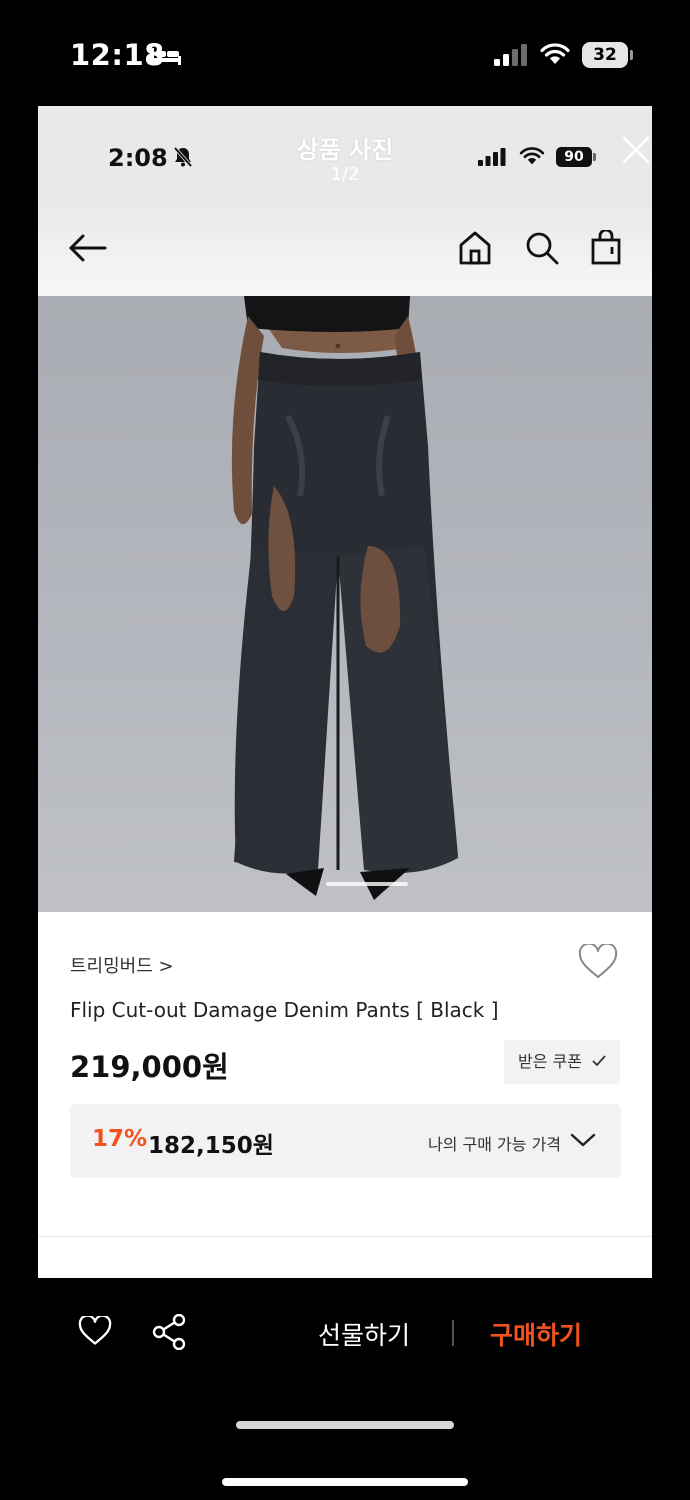 This screenshot has width=690, height=1500. What do you see at coordinates (599, 1061) in the screenshot?
I see `check-icon` at bounding box center [599, 1061].